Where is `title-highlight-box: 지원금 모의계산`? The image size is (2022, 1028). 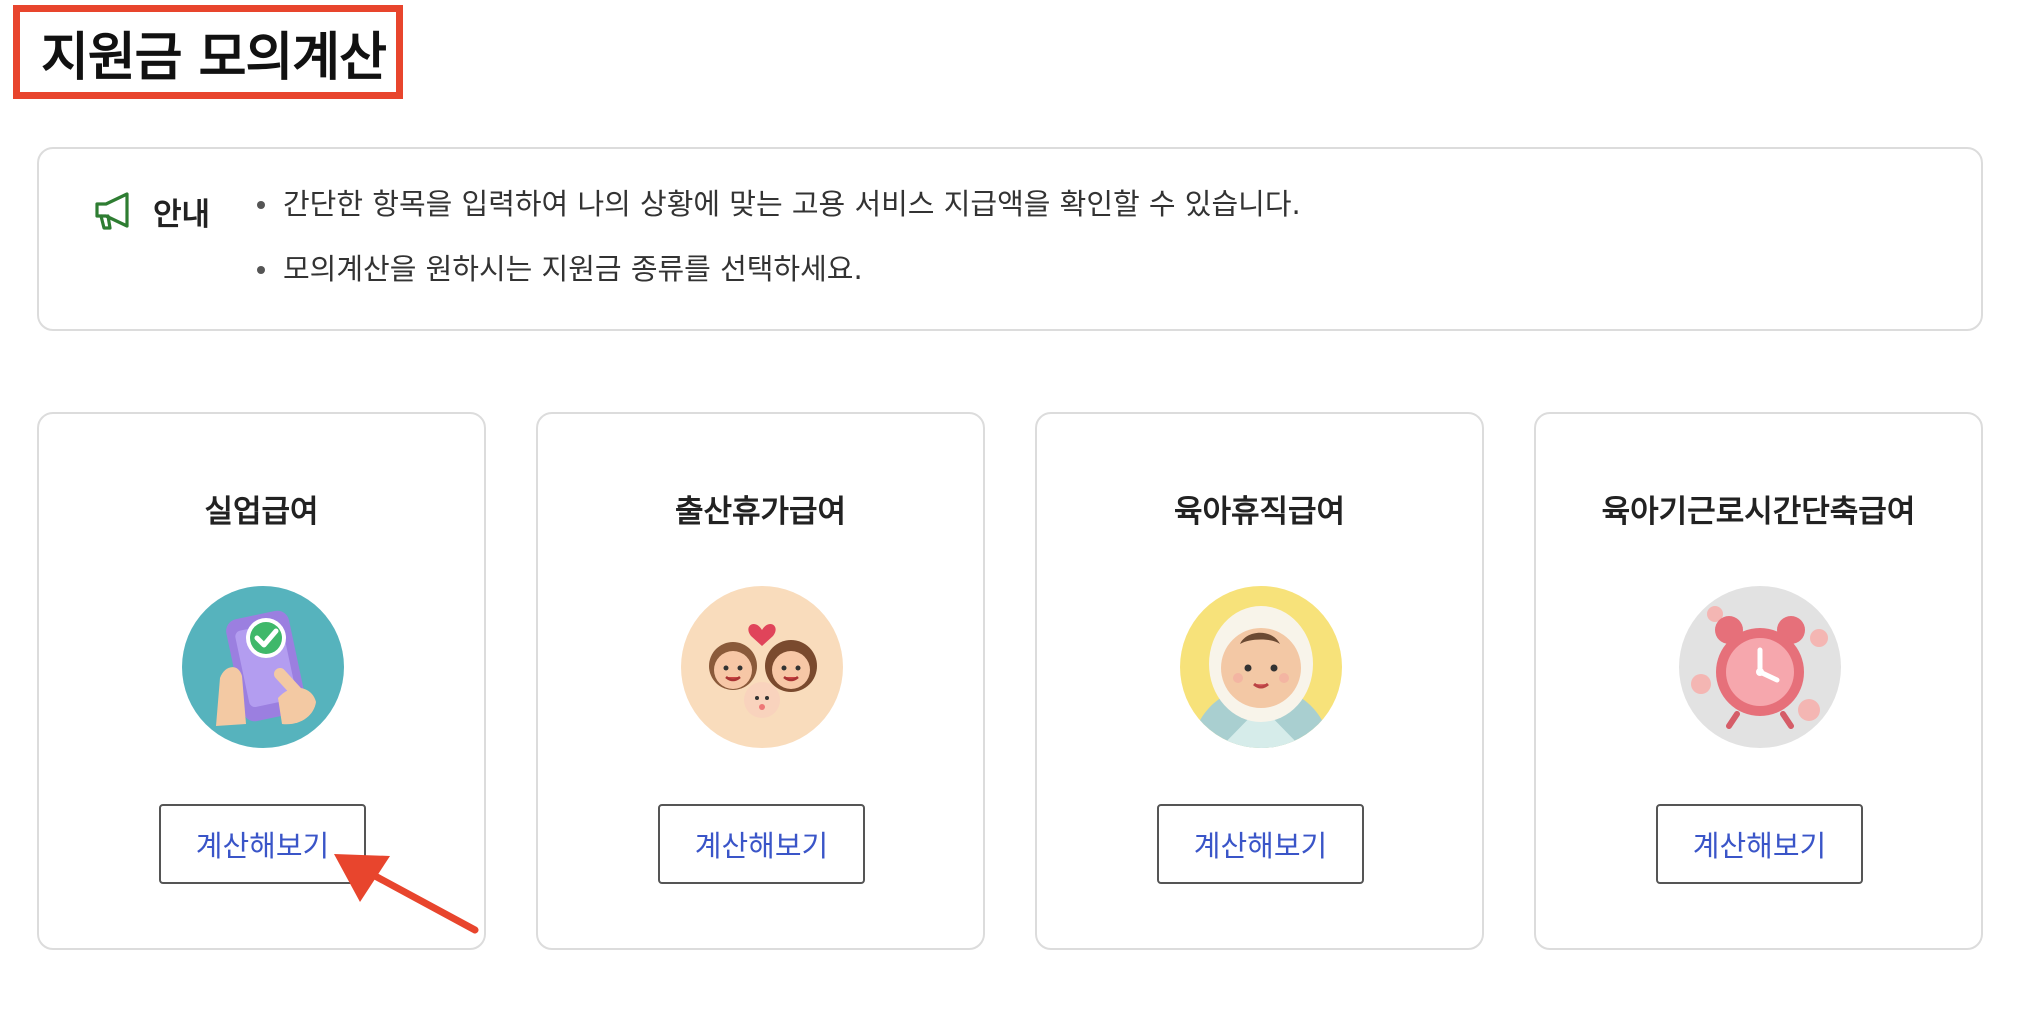 title-highlight-box: 지원금 모의계산 is located at coordinates (208, 52).